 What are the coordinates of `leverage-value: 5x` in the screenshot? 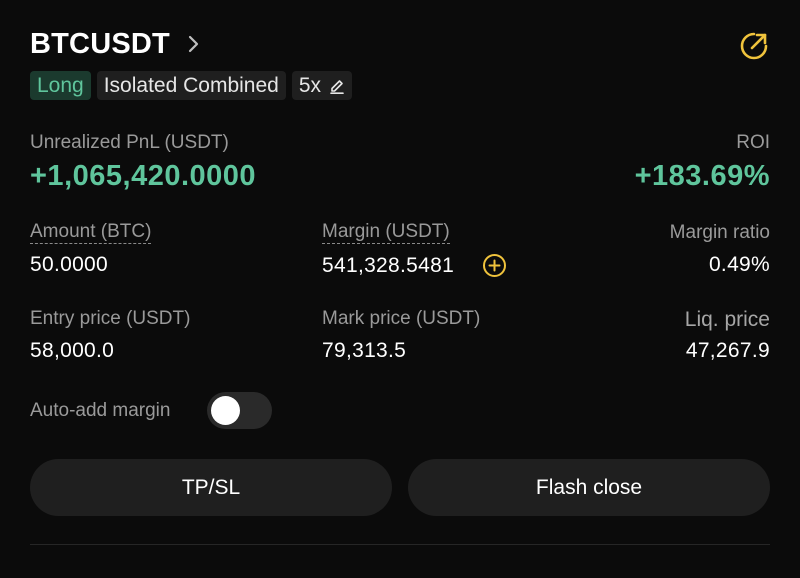 It's located at (310, 85).